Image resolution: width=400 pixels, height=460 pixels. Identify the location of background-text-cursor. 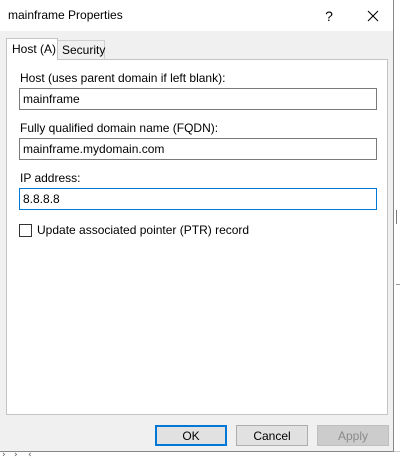
(396, 217).